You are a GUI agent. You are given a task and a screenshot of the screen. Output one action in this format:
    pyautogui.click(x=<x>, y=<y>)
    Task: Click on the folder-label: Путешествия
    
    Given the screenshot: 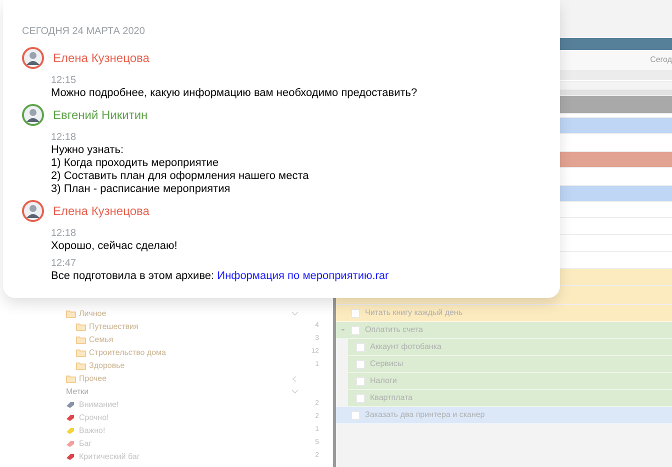 What is the action you would take?
    pyautogui.click(x=200, y=326)
    